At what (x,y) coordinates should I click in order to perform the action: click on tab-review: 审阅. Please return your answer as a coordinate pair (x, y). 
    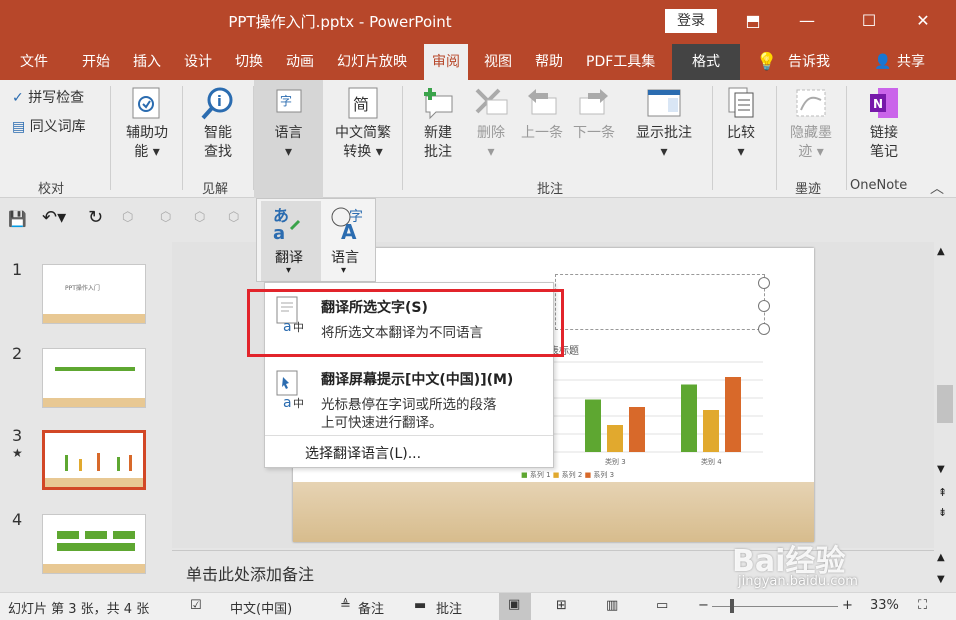
    Looking at the image, I should click on (446, 62).